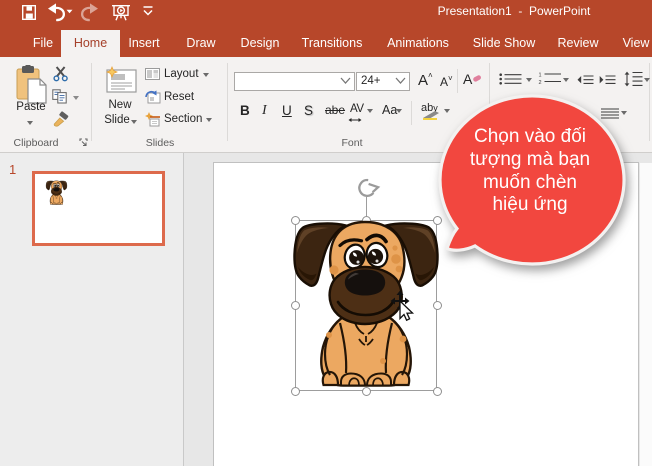  Describe the element at coordinates (540, 83) in the screenshot. I see `svg-text: 2` at that location.